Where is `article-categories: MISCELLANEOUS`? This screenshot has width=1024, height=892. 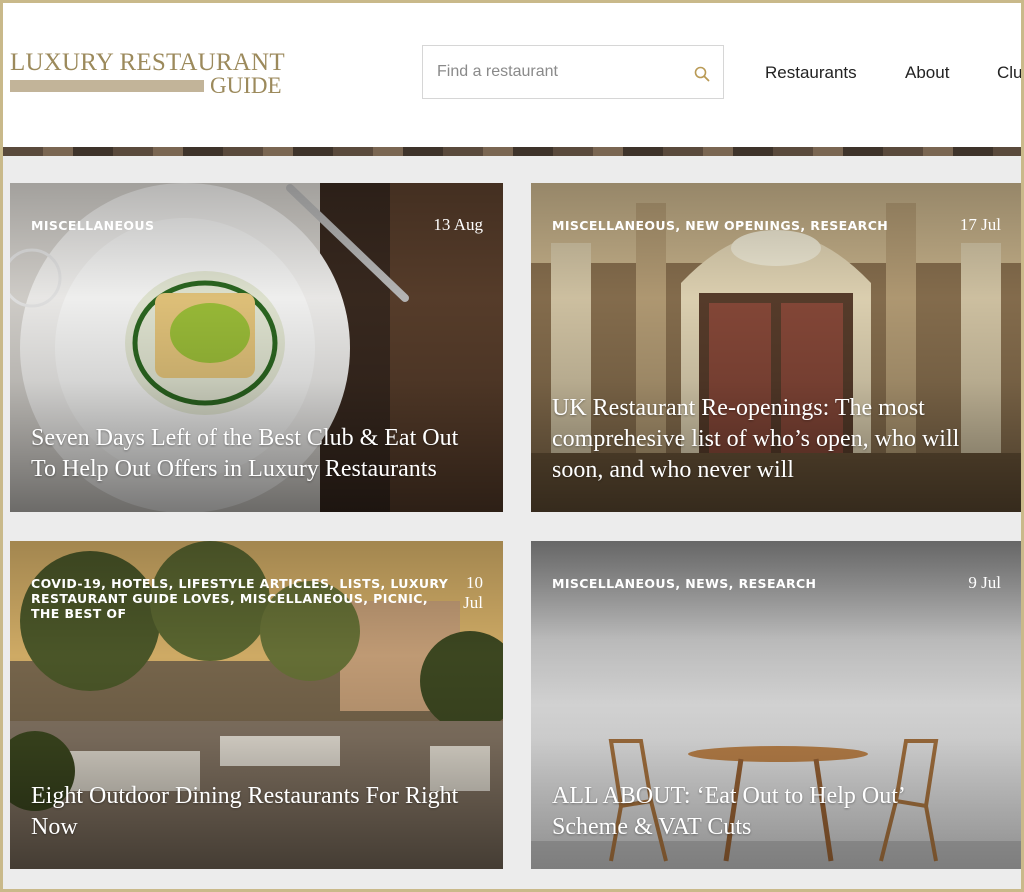 article-categories: MISCELLANEOUS is located at coordinates (241, 225).